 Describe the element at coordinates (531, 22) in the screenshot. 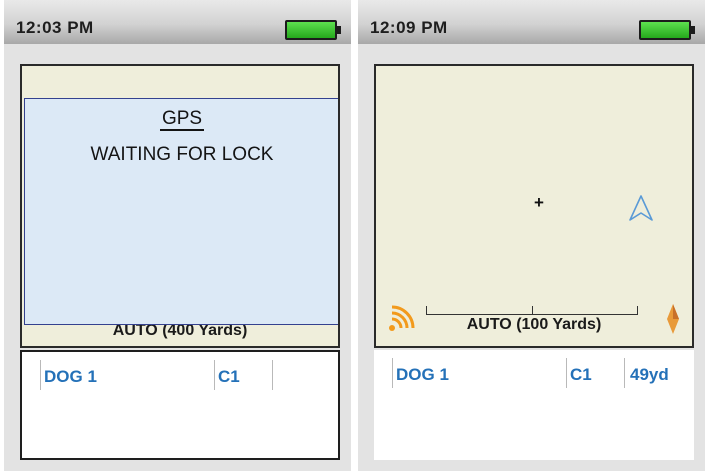

I see `status-bar: 12:09 PM` at that location.